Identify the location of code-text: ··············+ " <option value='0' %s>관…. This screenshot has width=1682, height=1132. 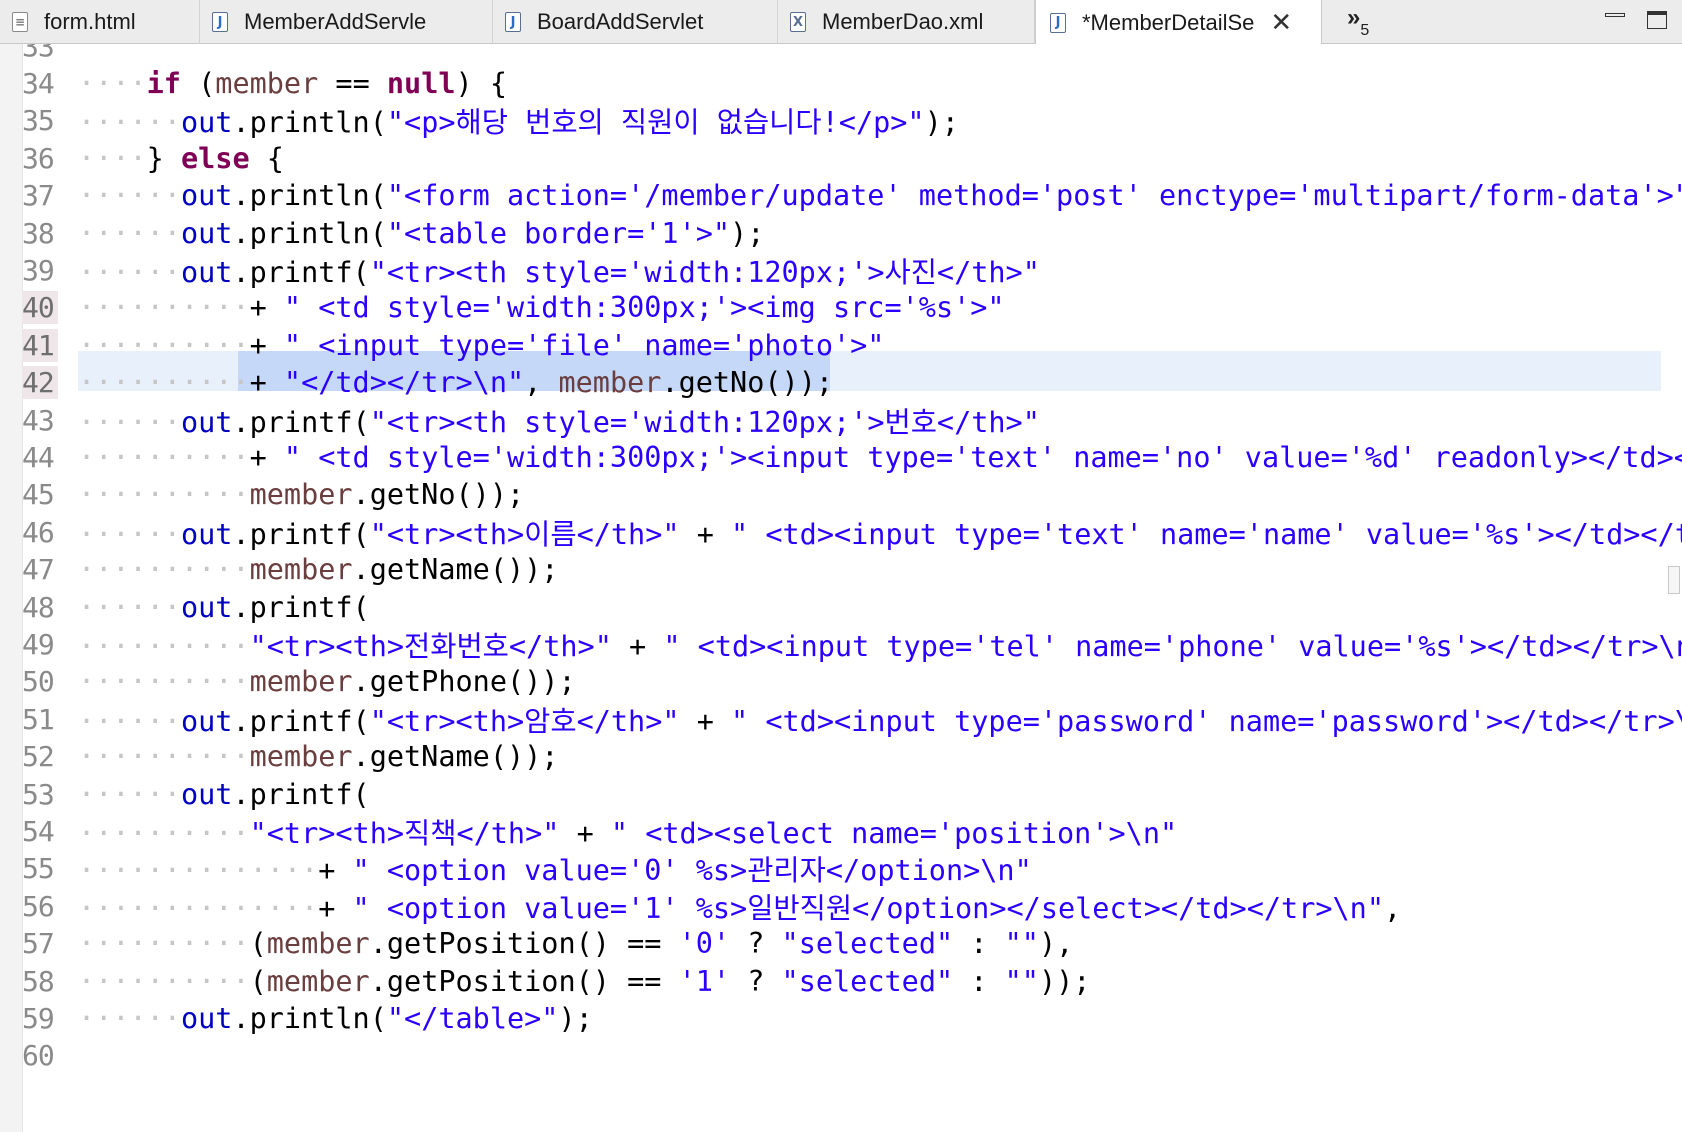
(555, 868).